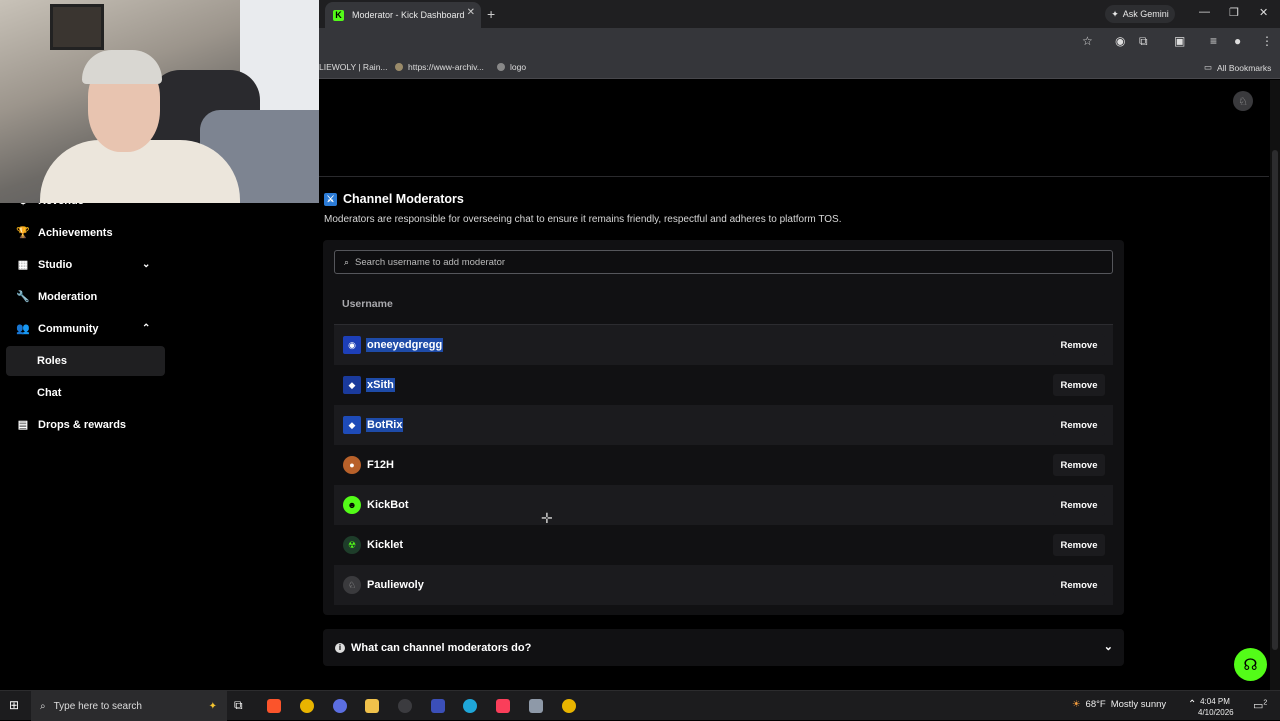 The height and width of the screenshot is (721, 1280). I want to click on moderator-username: Kicklet, so click(385, 545).